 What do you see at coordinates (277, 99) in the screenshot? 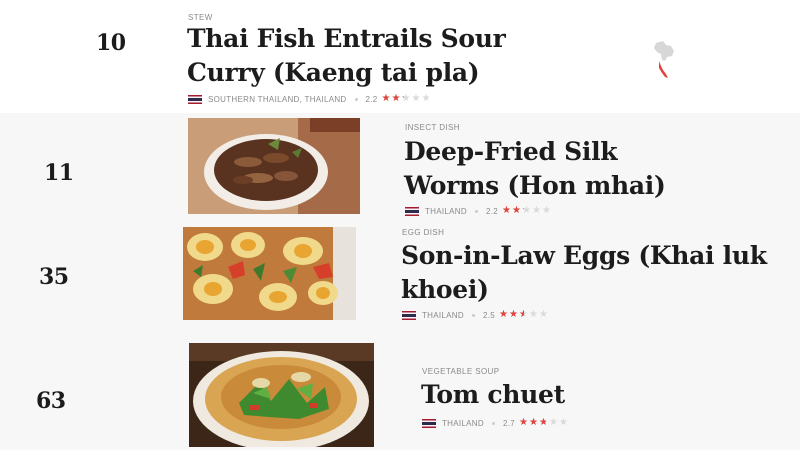
I see `dish-region: SOUTHERN THAILAND, THAILAND` at bounding box center [277, 99].